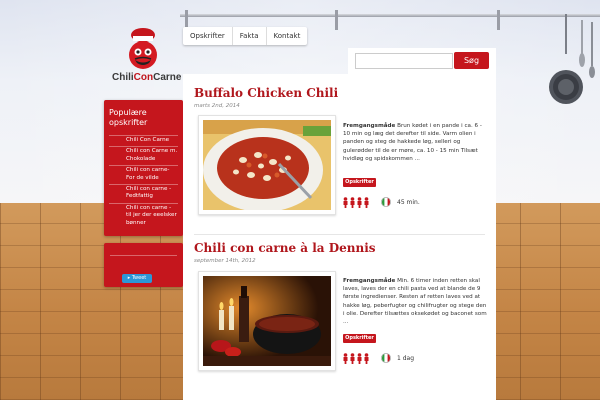  I want to click on sidebar-link: Chili con carne- For de vilde, so click(143, 174).